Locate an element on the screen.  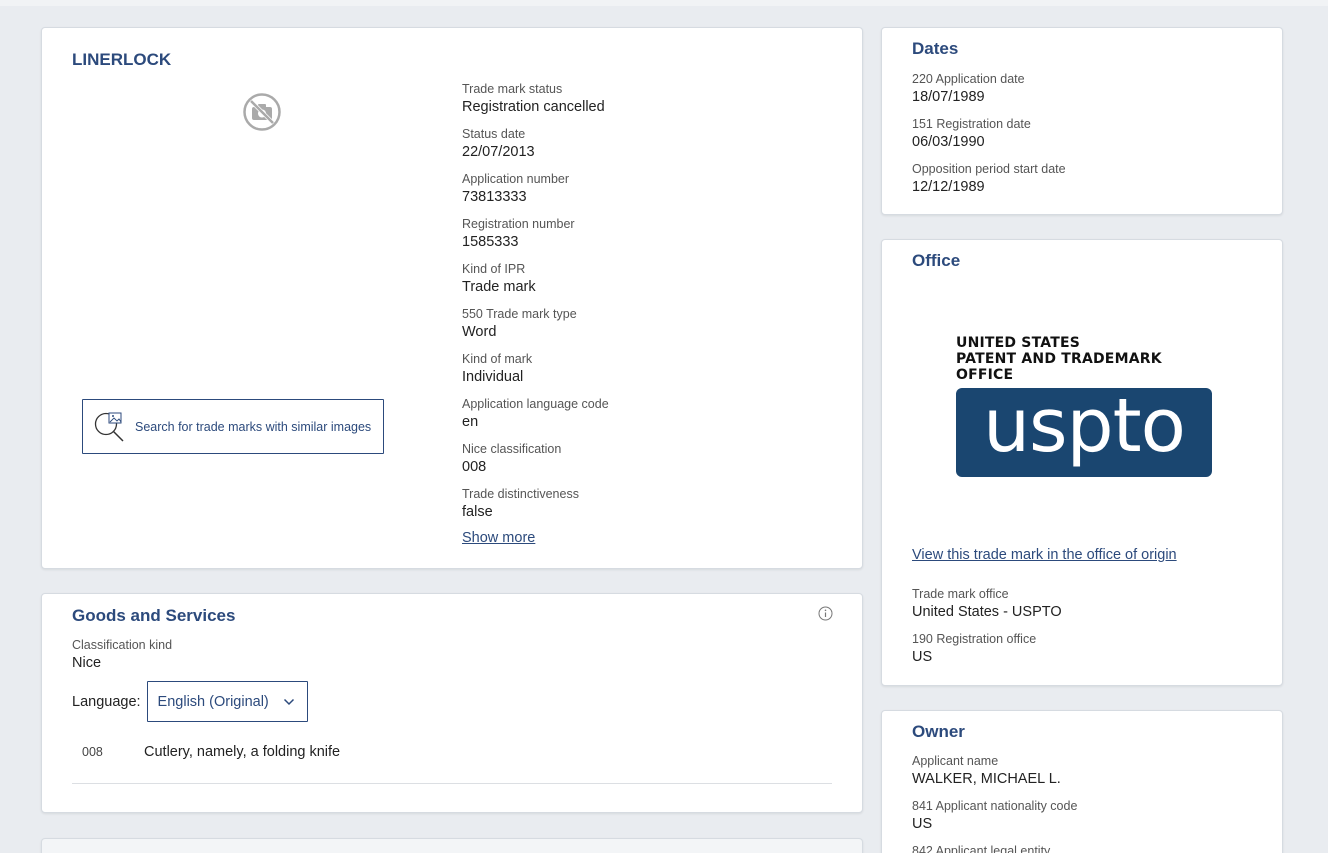
chevron-down-icon is located at coordinates (288, 701).